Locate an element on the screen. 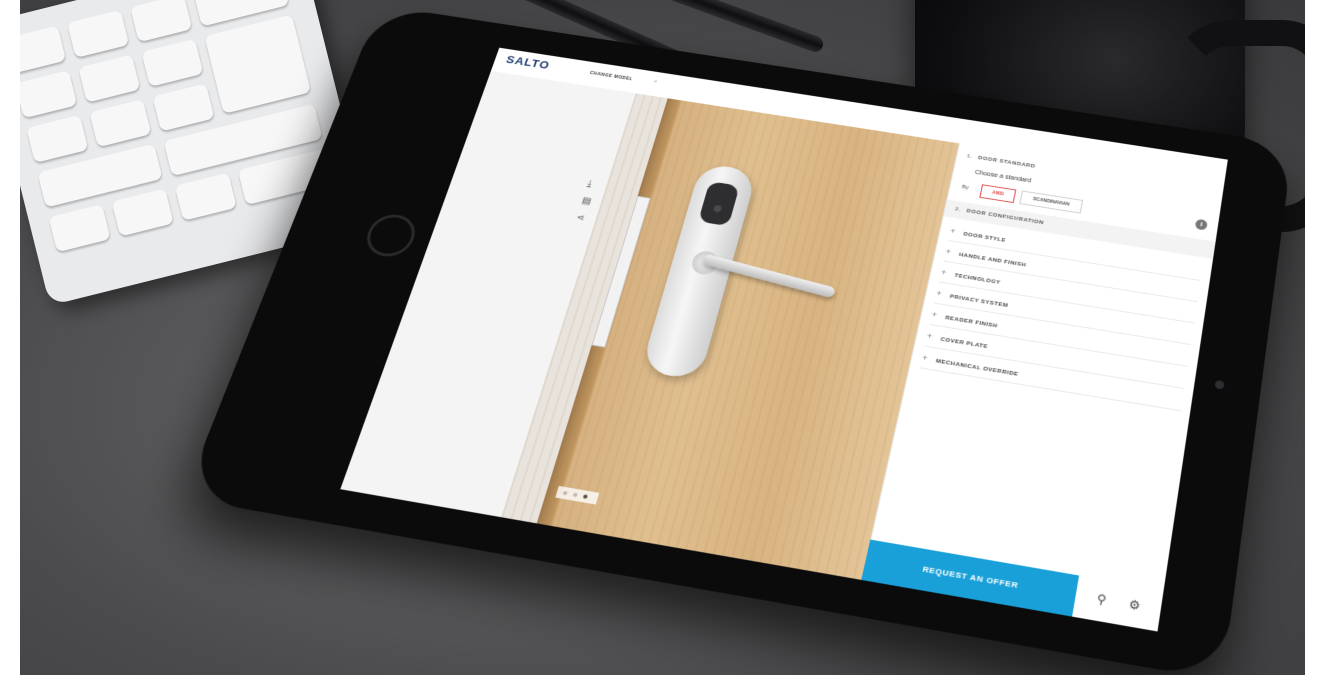 This screenshot has width=1320, height=675. print-icon: ▤ is located at coordinates (587, 201).